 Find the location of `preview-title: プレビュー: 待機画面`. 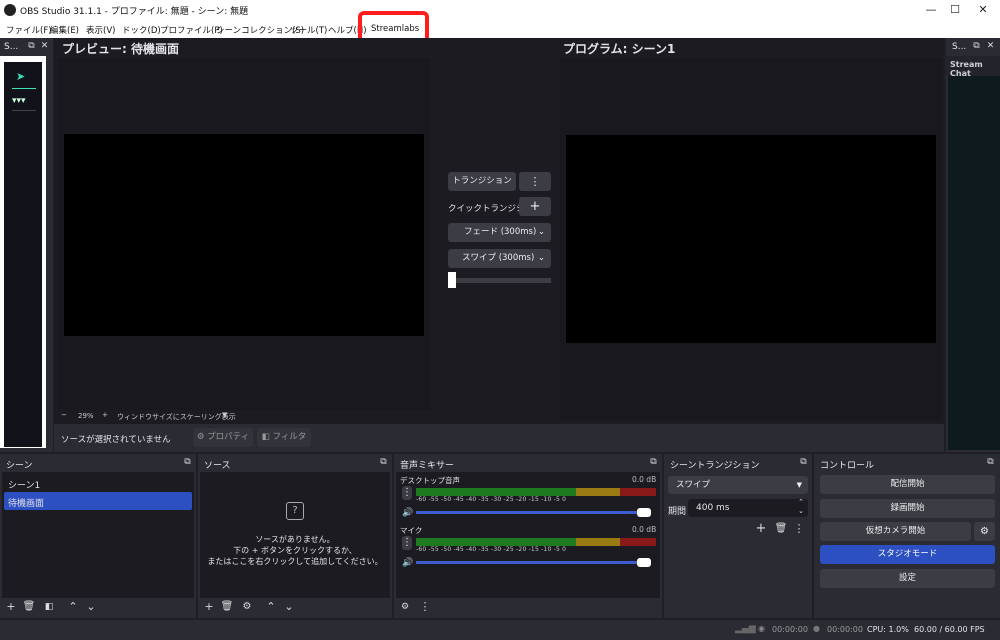

preview-title: プレビュー: 待機画面 is located at coordinates (120, 49).